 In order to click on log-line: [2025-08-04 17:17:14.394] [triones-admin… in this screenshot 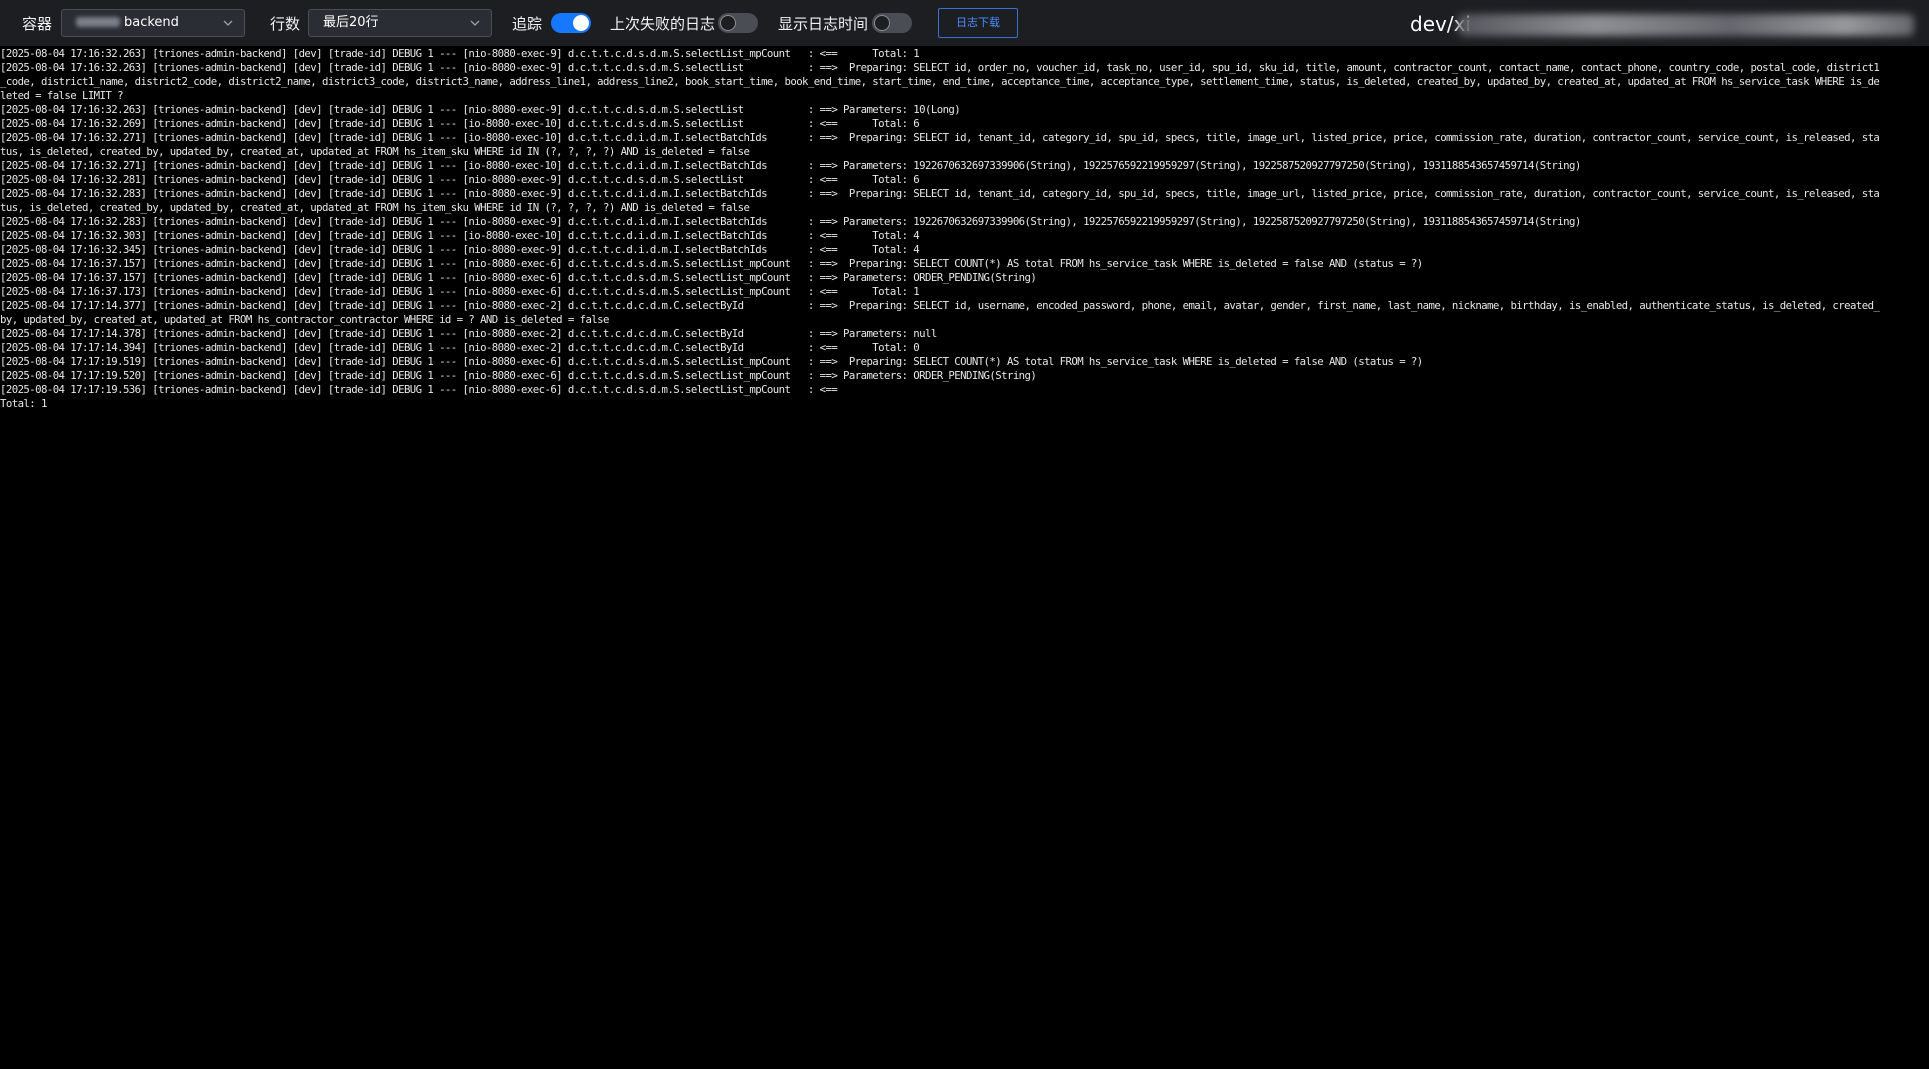, I will do `click(460, 347)`.